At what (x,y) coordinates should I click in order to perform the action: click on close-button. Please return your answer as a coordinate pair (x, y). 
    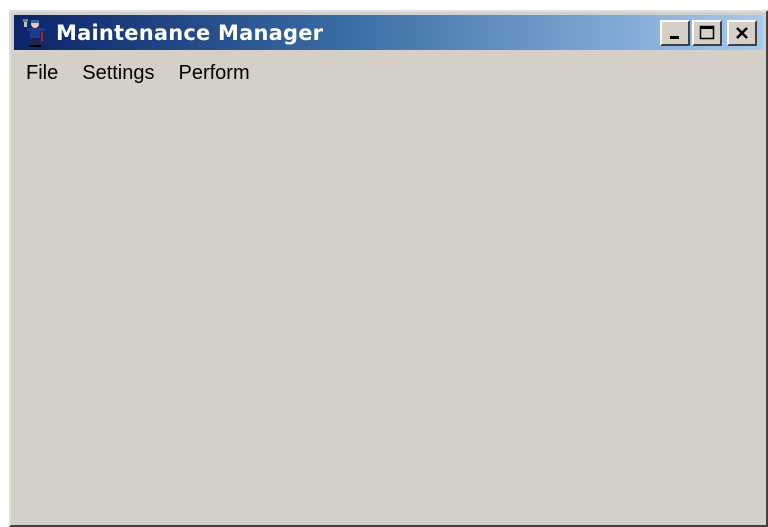
    Looking at the image, I should click on (742, 33).